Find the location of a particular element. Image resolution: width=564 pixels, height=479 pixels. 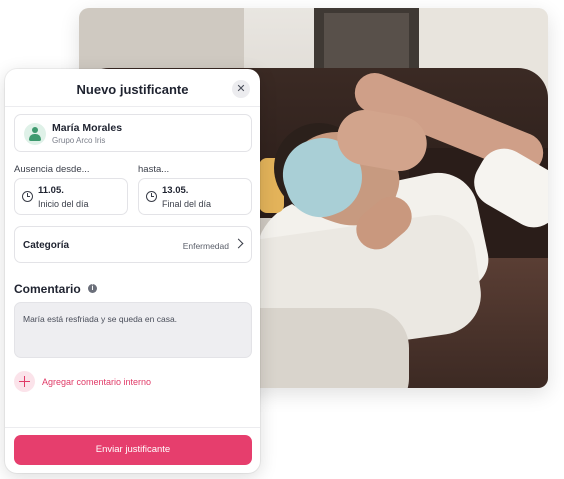

person-group: Grupo Arco Iris is located at coordinates (79, 140).